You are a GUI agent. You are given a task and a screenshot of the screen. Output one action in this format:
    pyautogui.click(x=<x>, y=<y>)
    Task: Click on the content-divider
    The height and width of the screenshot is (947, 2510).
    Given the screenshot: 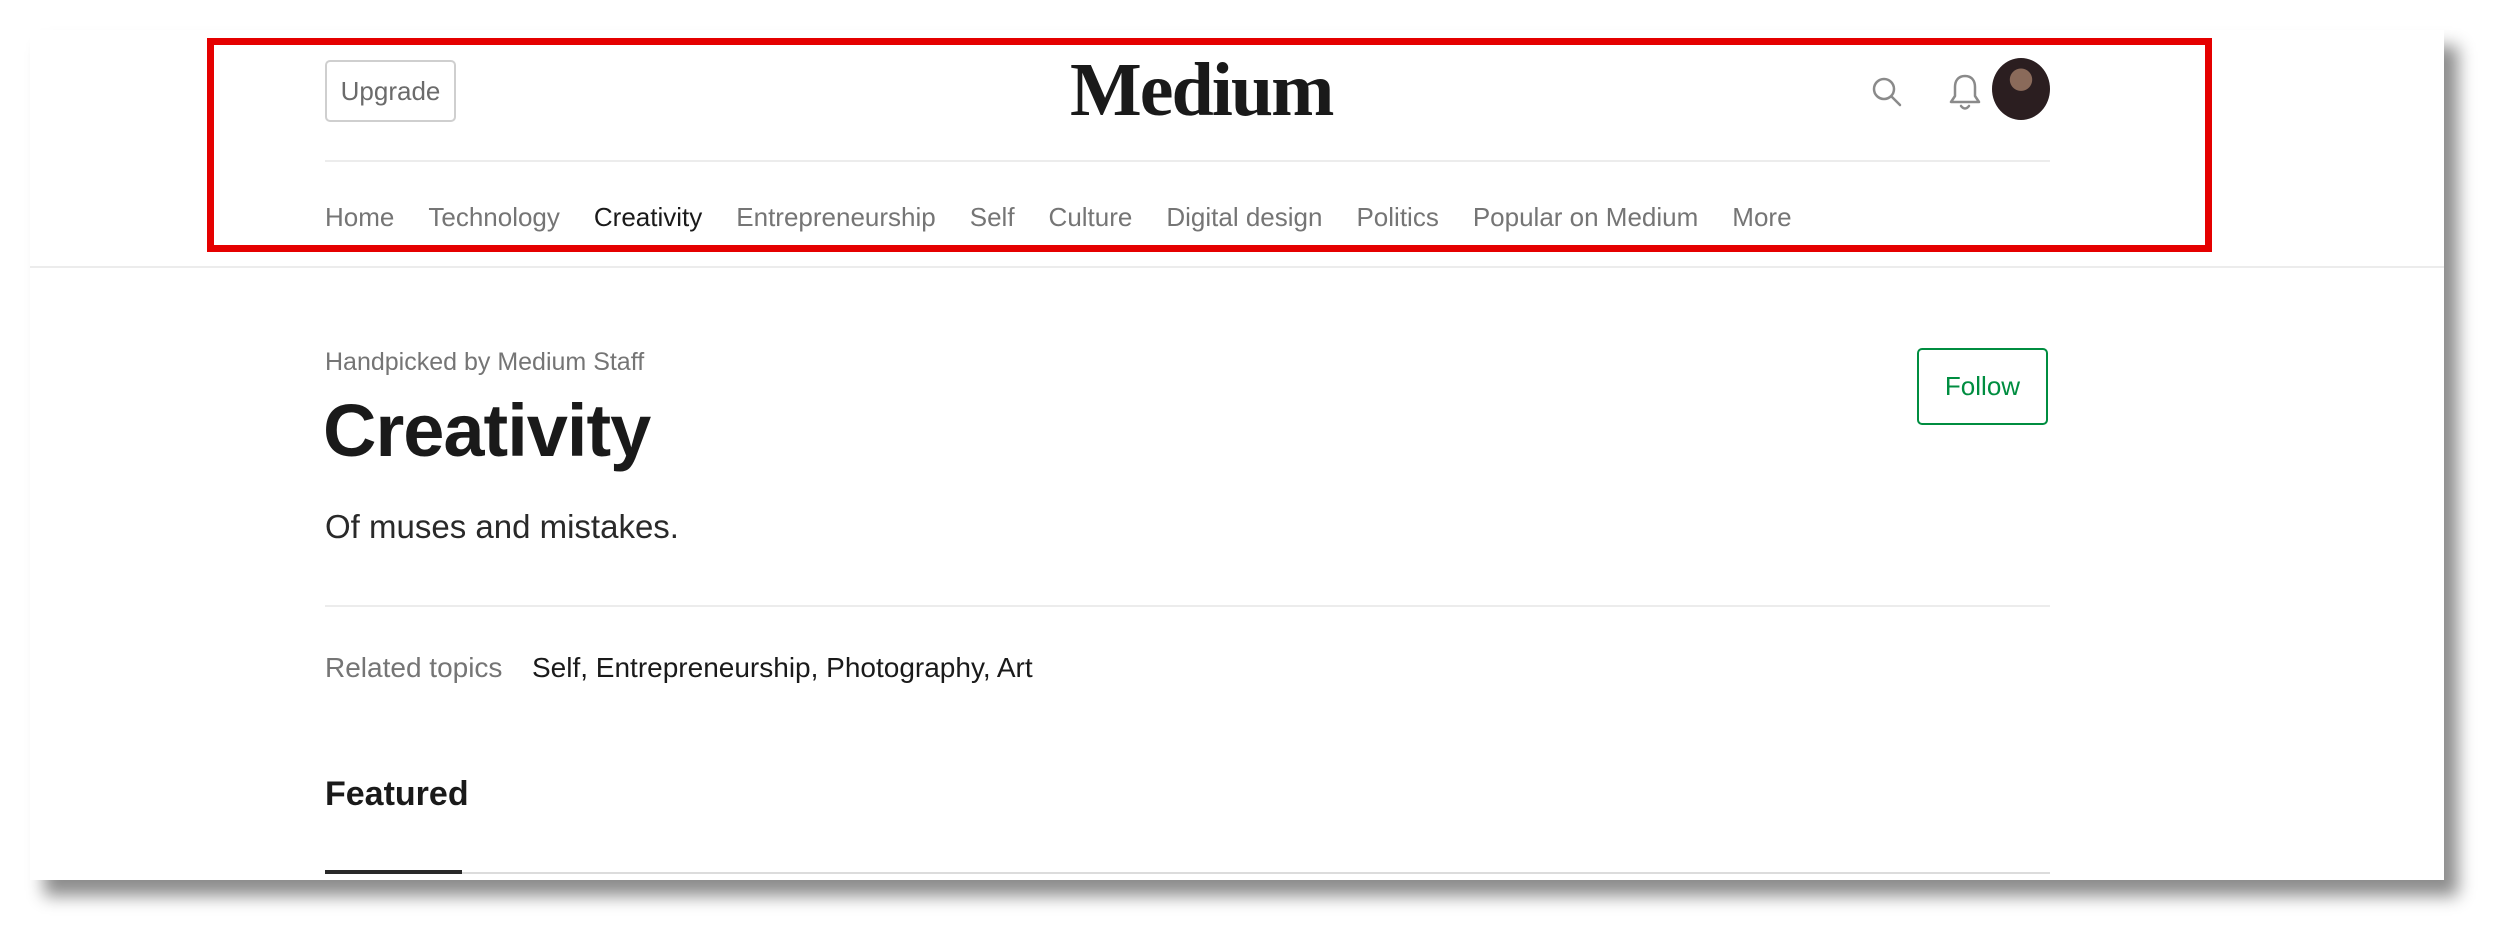 What is the action you would take?
    pyautogui.click(x=1187, y=606)
    